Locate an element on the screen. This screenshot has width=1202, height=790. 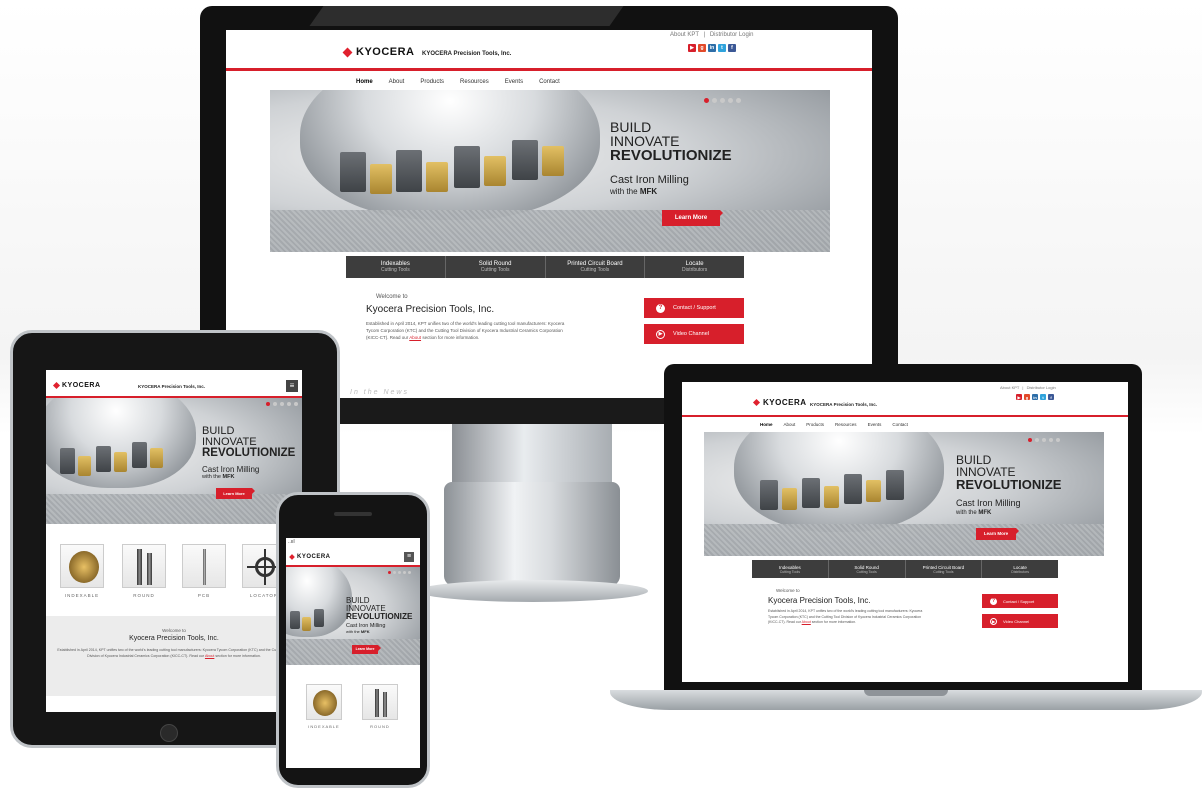
tablet-home-button is located at coordinates (169, 733).